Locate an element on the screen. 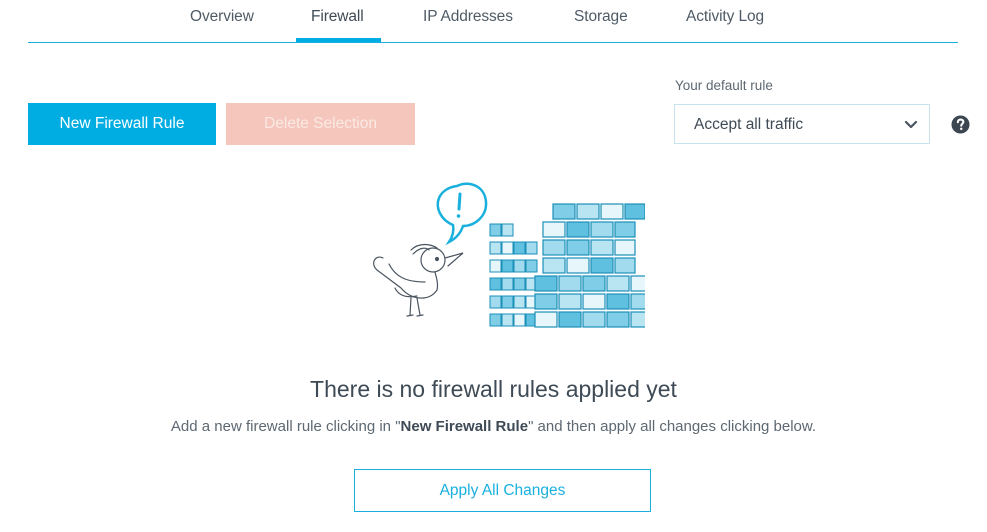 This screenshot has height=532, width=987. tab-ip-addresses: IP Addresses is located at coordinates (468, 17).